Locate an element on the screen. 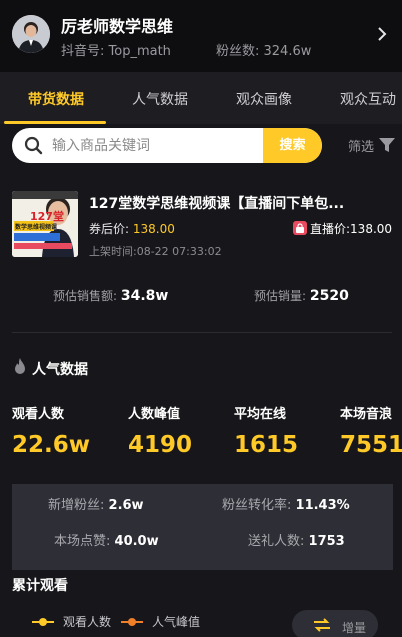  product-thumbnail: 127堂 数学思维视频课 is located at coordinates (45, 224).